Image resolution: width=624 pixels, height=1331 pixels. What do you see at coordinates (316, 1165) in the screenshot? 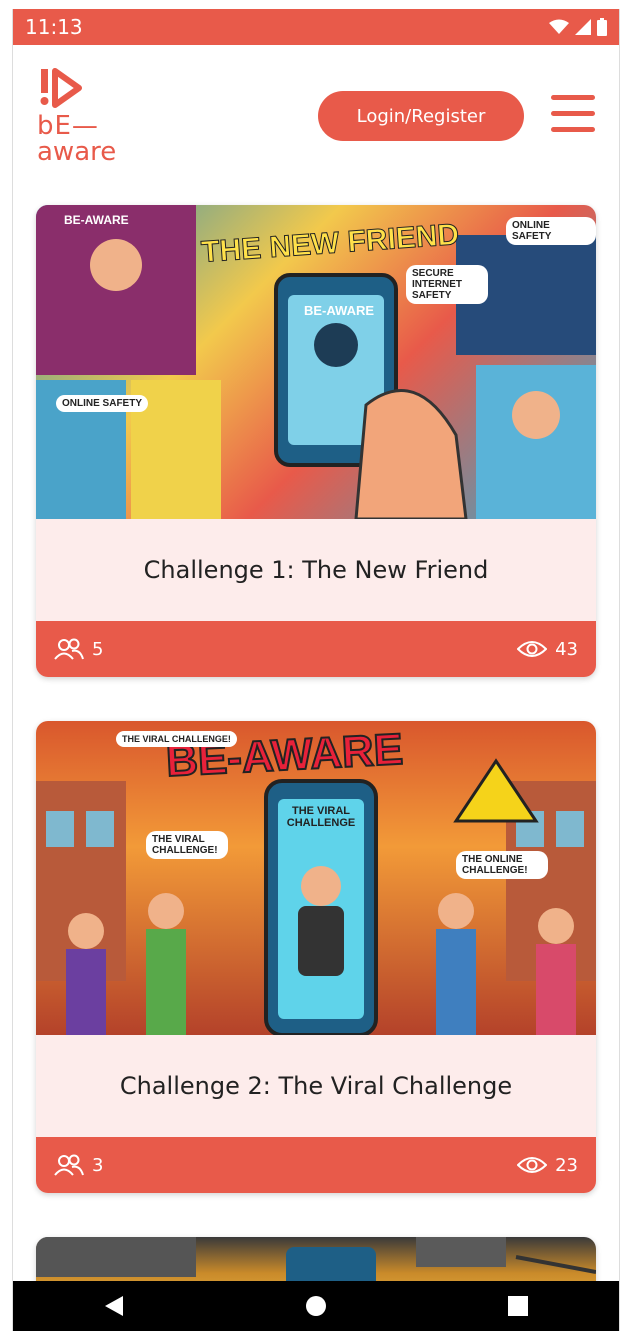
I see `challenge-stats-bar: 3 23` at bounding box center [316, 1165].